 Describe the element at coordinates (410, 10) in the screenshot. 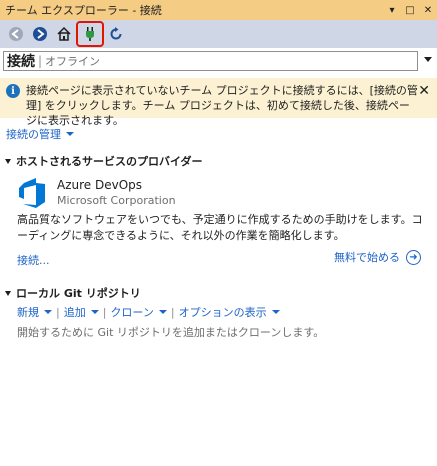

I see `maximize-button: □` at that location.